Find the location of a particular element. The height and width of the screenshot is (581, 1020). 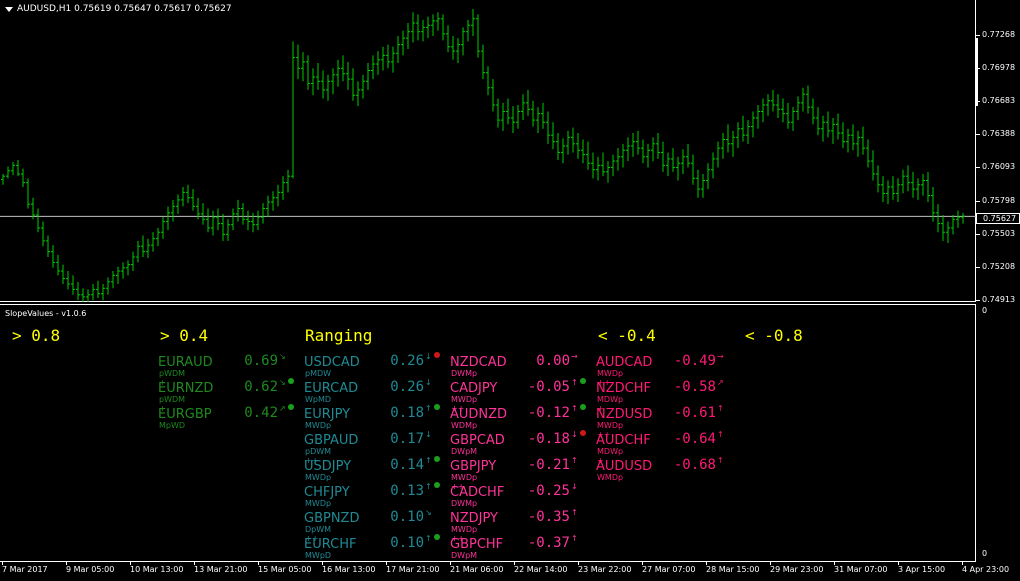

trend-arrow-icon: ↘ is located at coordinates (282, 356).